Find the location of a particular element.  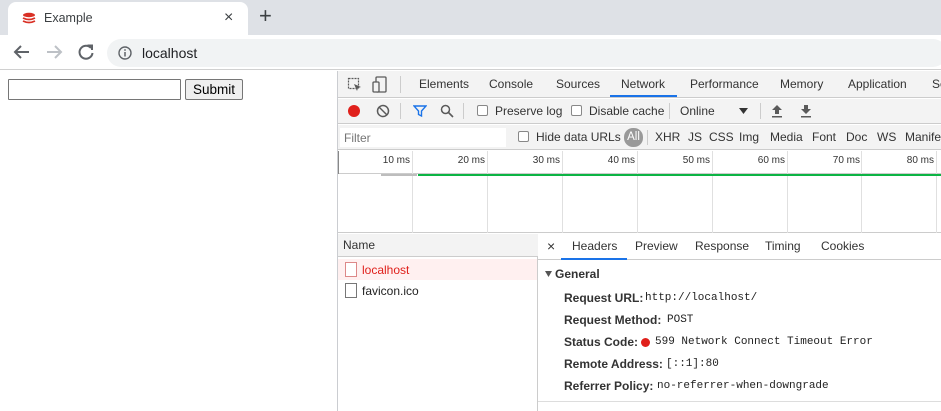

forward-arrow-icon is located at coordinates (54, 52).